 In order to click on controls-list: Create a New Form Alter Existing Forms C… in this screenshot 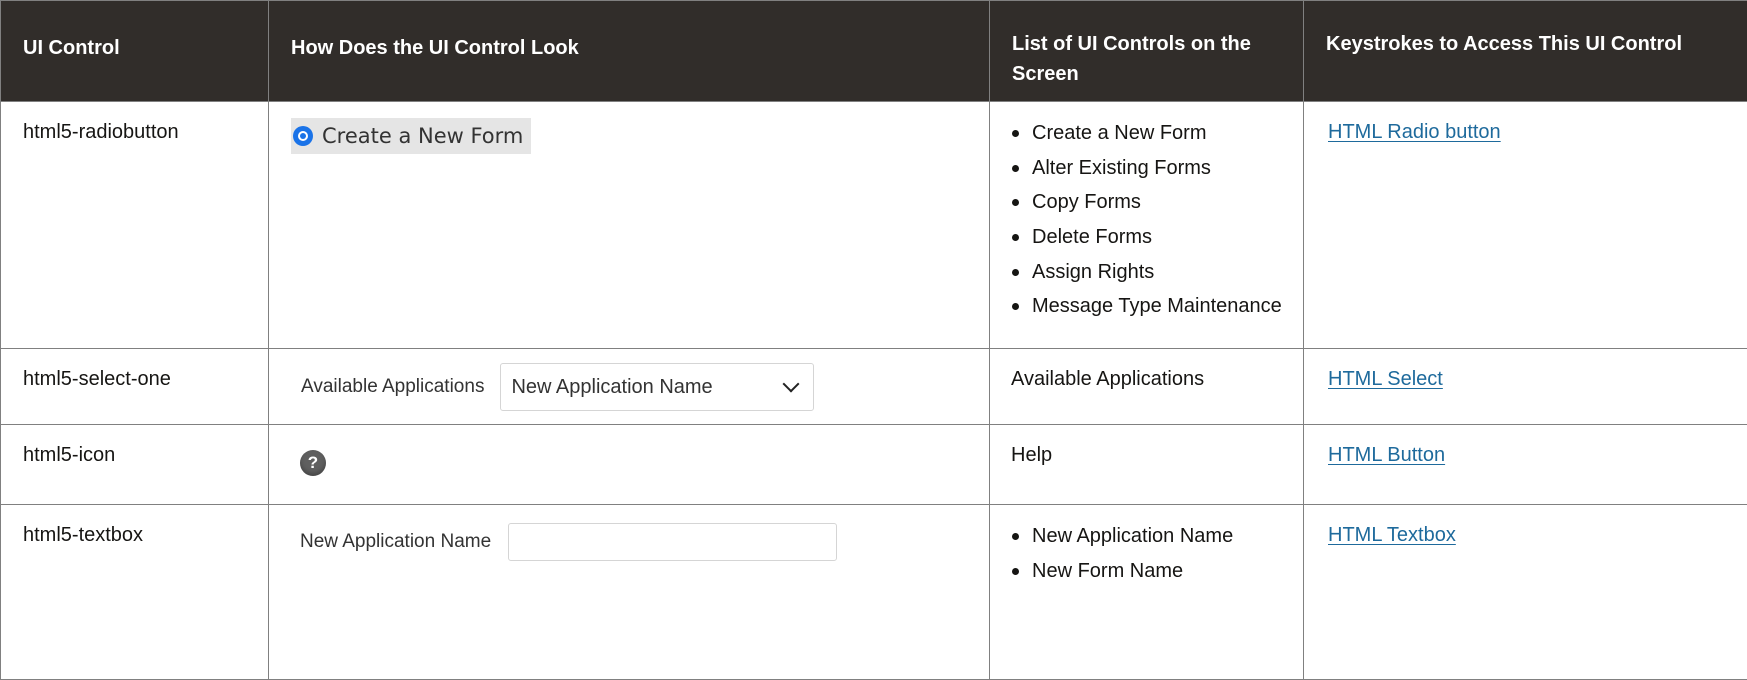, I will do `click(1140, 219)`.